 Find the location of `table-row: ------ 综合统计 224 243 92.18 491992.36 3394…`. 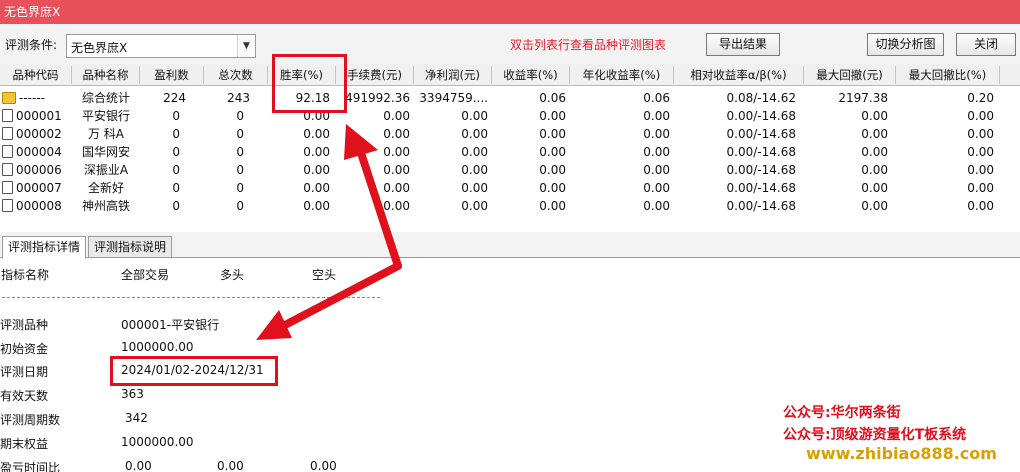

table-row: ------ 综合统计 224 243 92.18 491992.36 3394… is located at coordinates (510, 98).